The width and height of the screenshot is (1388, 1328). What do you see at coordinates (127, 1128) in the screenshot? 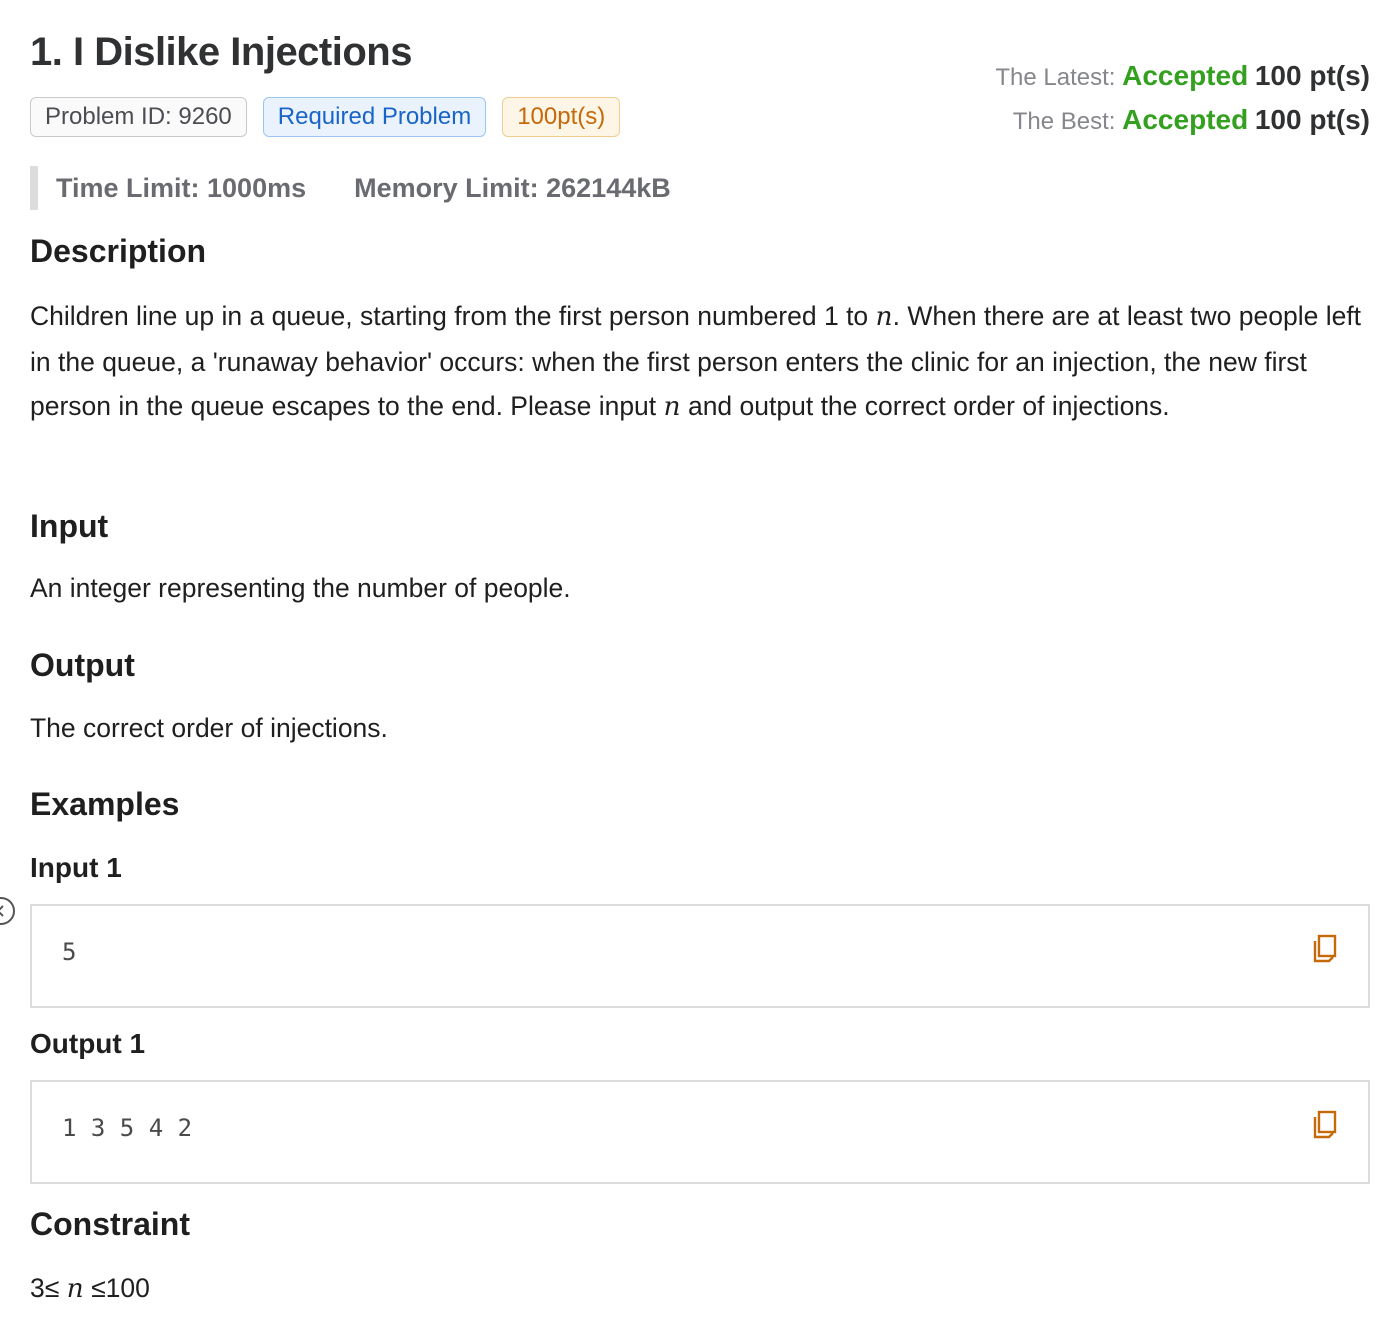
I see `example-output-code: 1 3 5 4 2` at bounding box center [127, 1128].